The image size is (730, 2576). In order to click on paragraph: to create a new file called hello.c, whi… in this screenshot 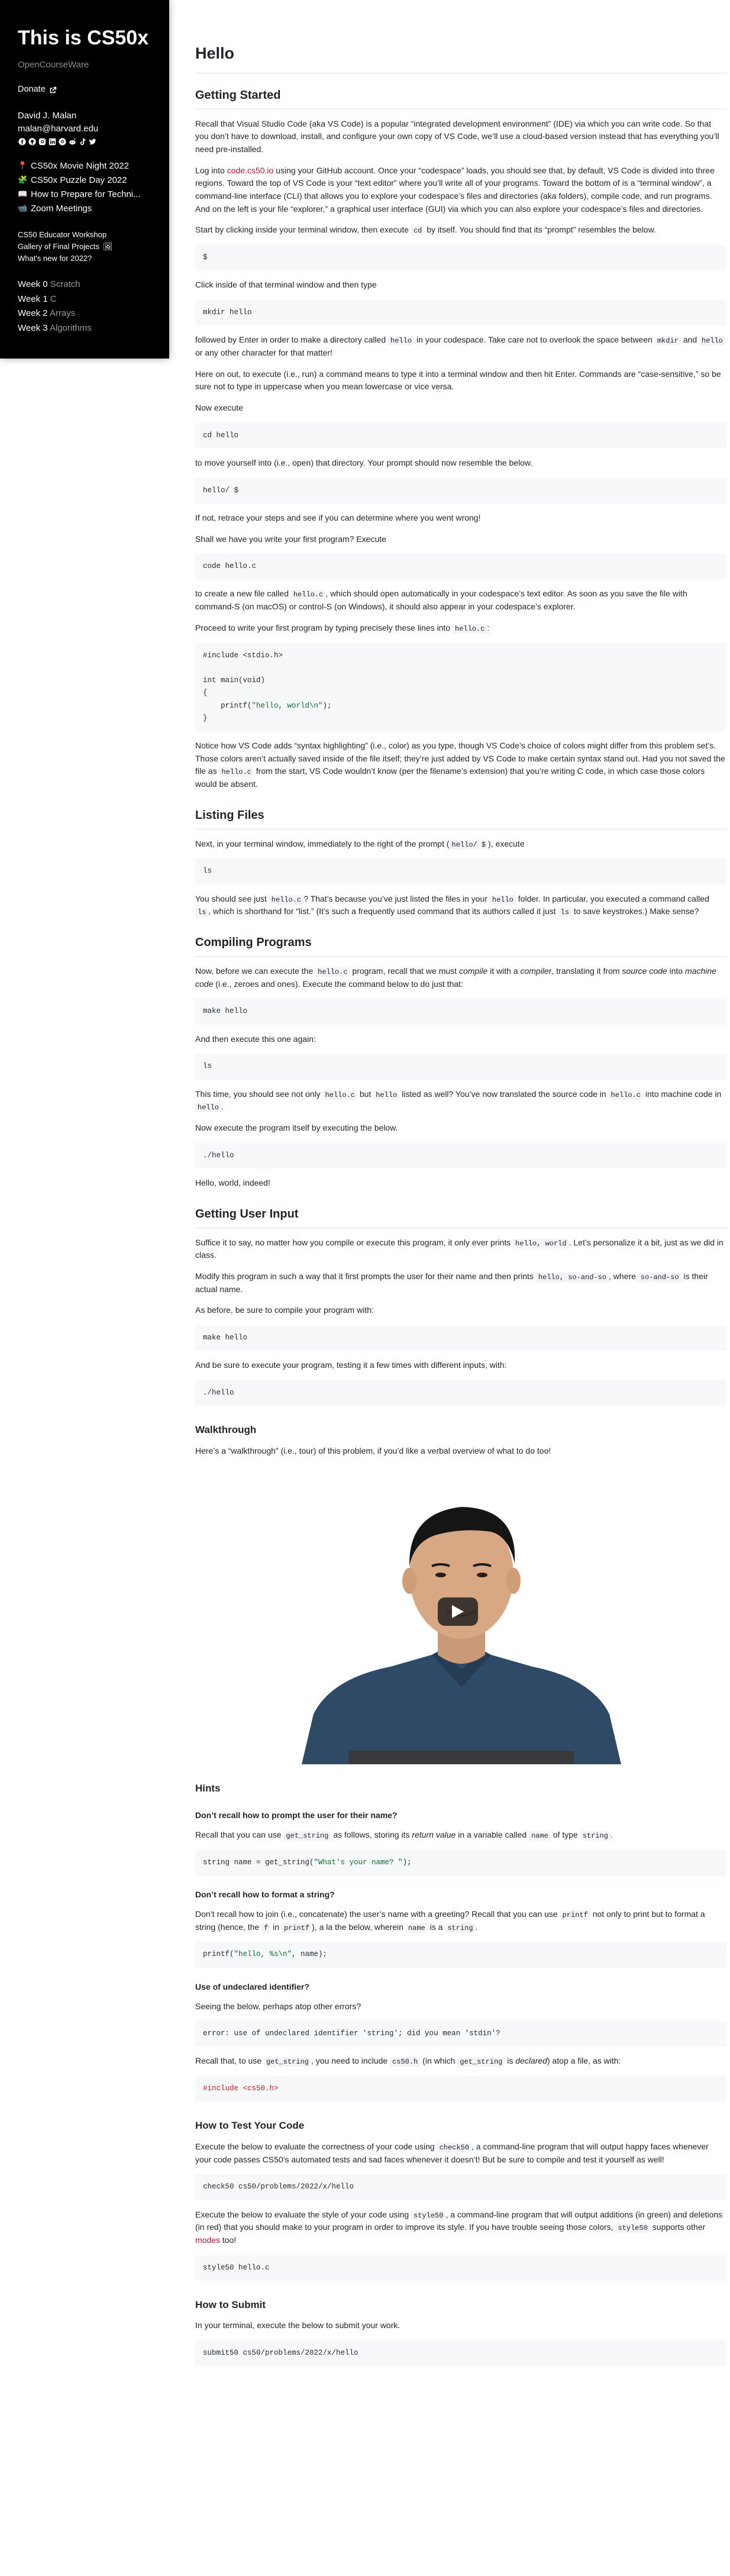, I will do `click(441, 600)`.